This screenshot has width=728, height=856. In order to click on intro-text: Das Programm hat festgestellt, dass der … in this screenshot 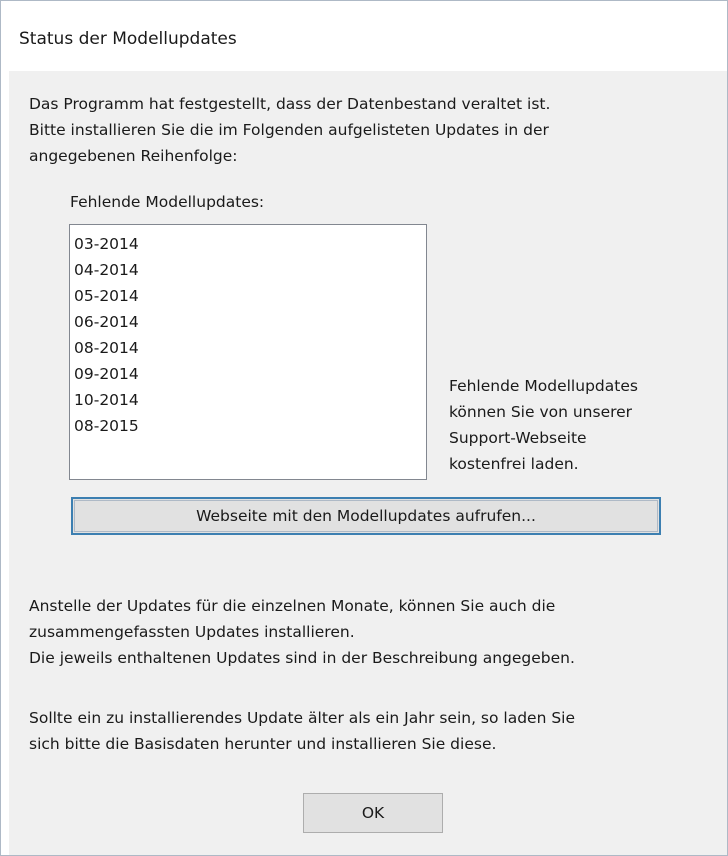, I will do `click(374, 130)`.